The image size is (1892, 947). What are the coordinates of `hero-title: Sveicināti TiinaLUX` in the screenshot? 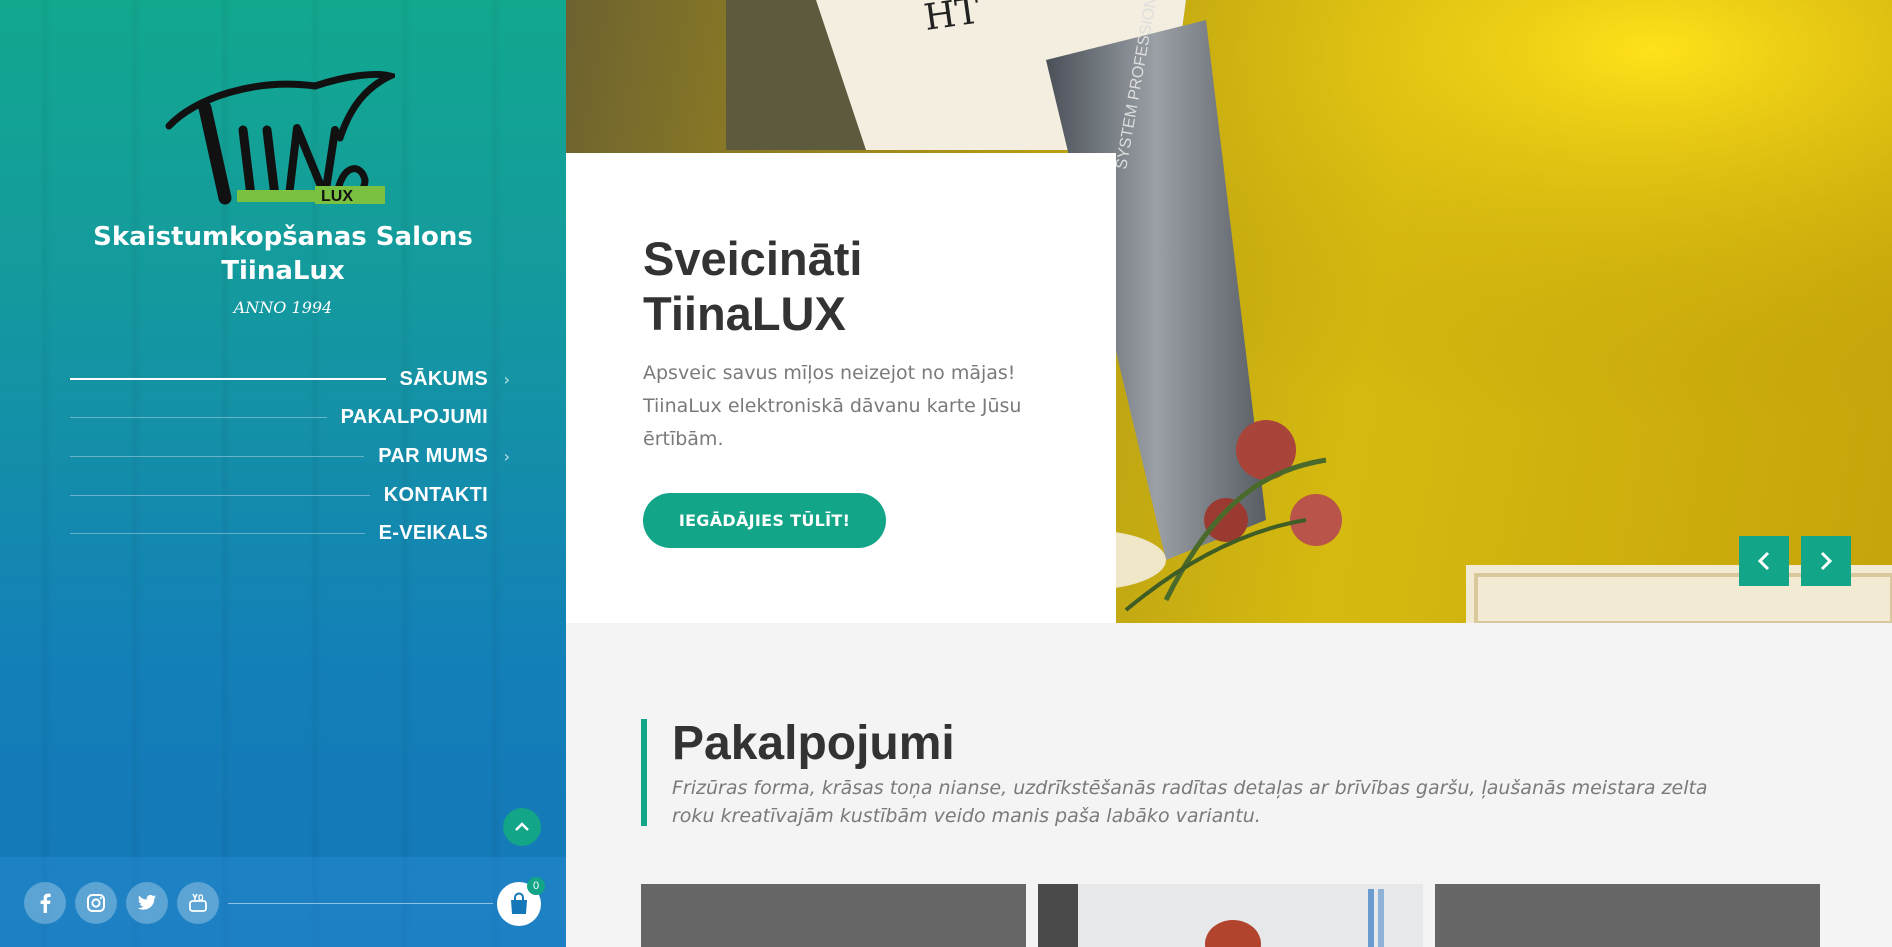 It's located at (853, 286).